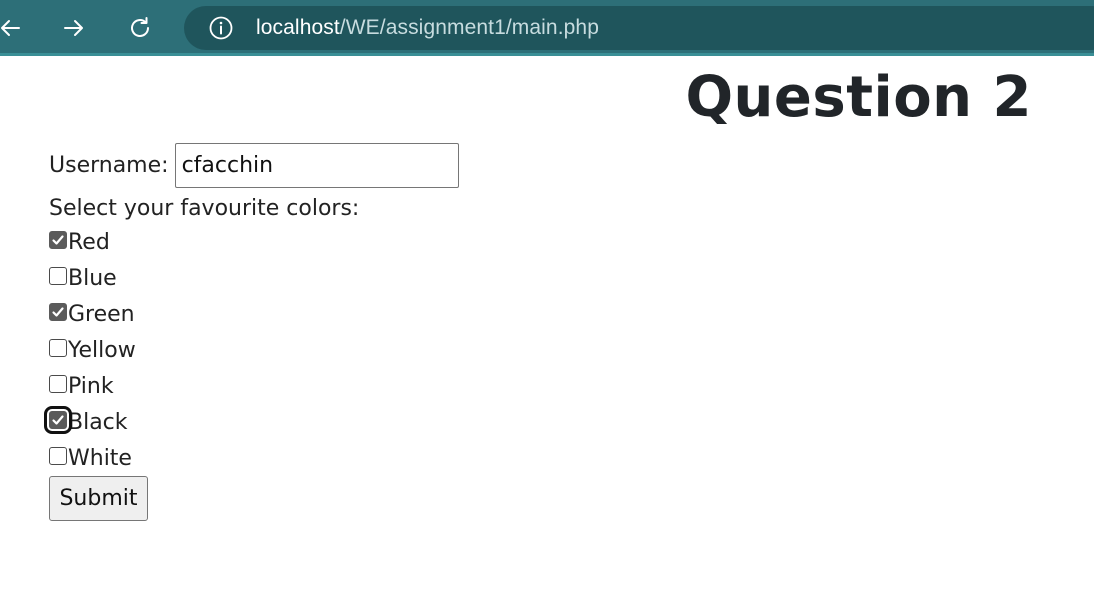 Image resolution: width=1094 pixels, height=604 pixels. I want to click on checkbox-black, so click(58, 420).